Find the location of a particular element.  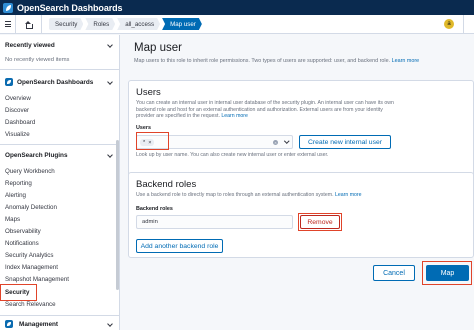

sidebar-item-alerting: Alerting is located at coordinates (15, 195).